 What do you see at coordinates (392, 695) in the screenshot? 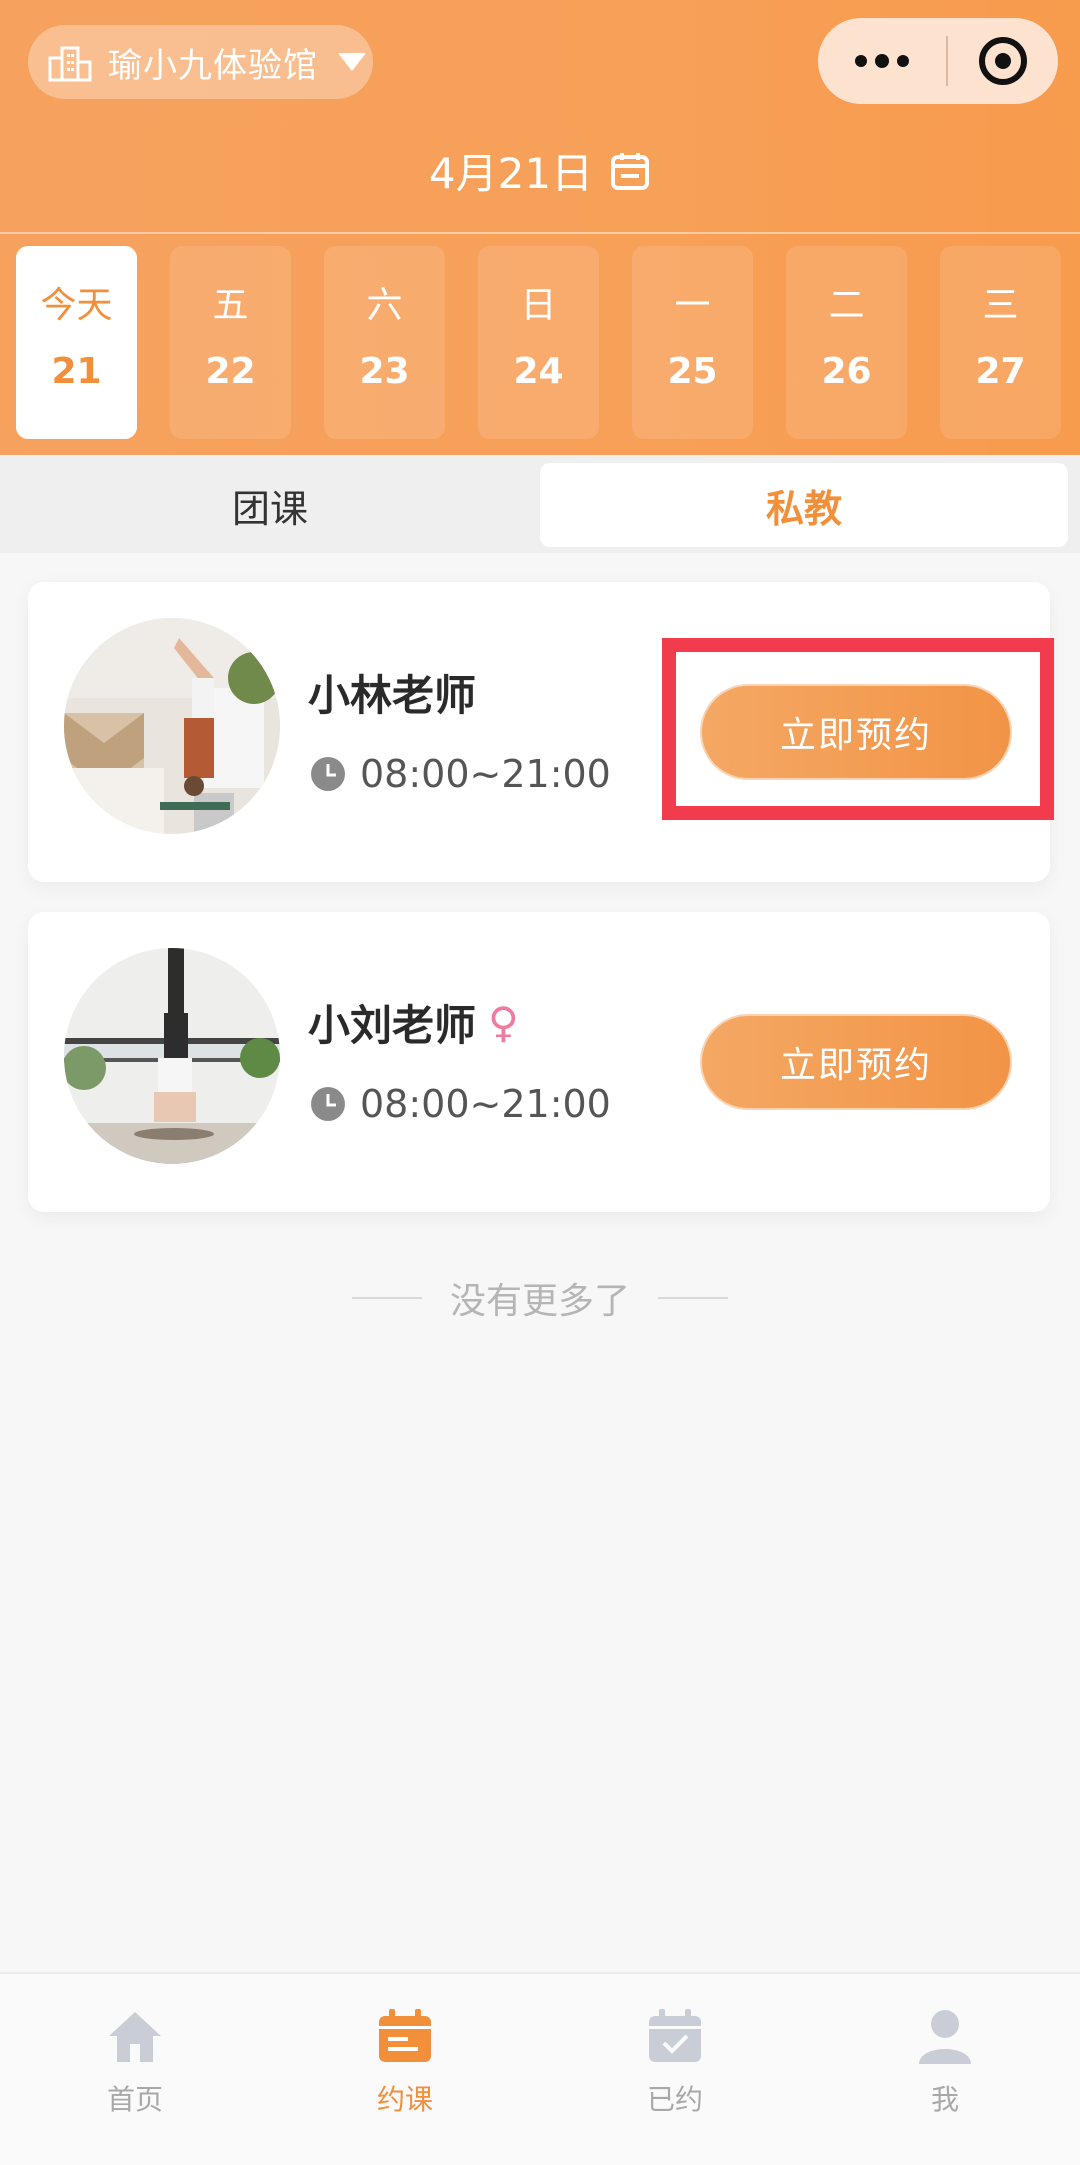
I see `teacher-name-text: 小林老师` at bounding box center [392, 695].